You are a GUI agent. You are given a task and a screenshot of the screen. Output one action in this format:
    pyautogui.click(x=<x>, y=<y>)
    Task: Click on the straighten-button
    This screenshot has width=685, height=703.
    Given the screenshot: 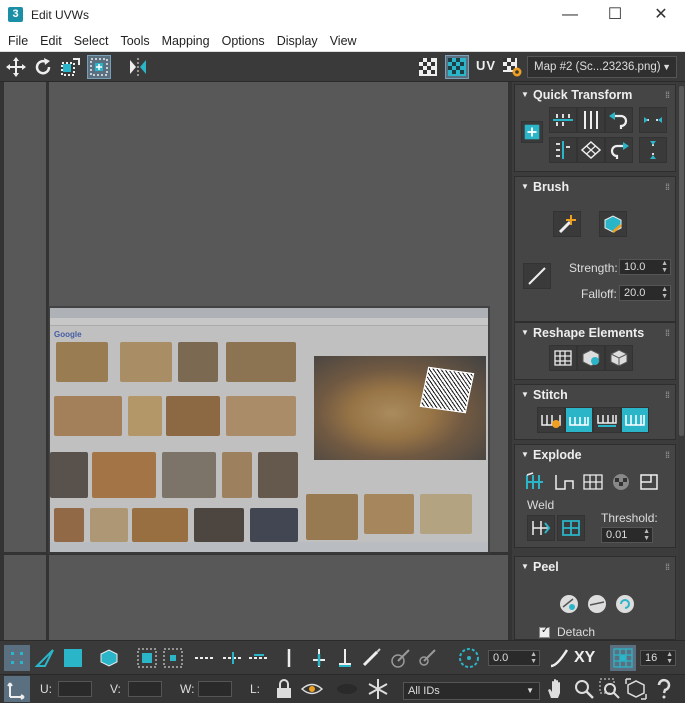 What is the action you would take?
    pyautogui.click(x=591, y=150)
    